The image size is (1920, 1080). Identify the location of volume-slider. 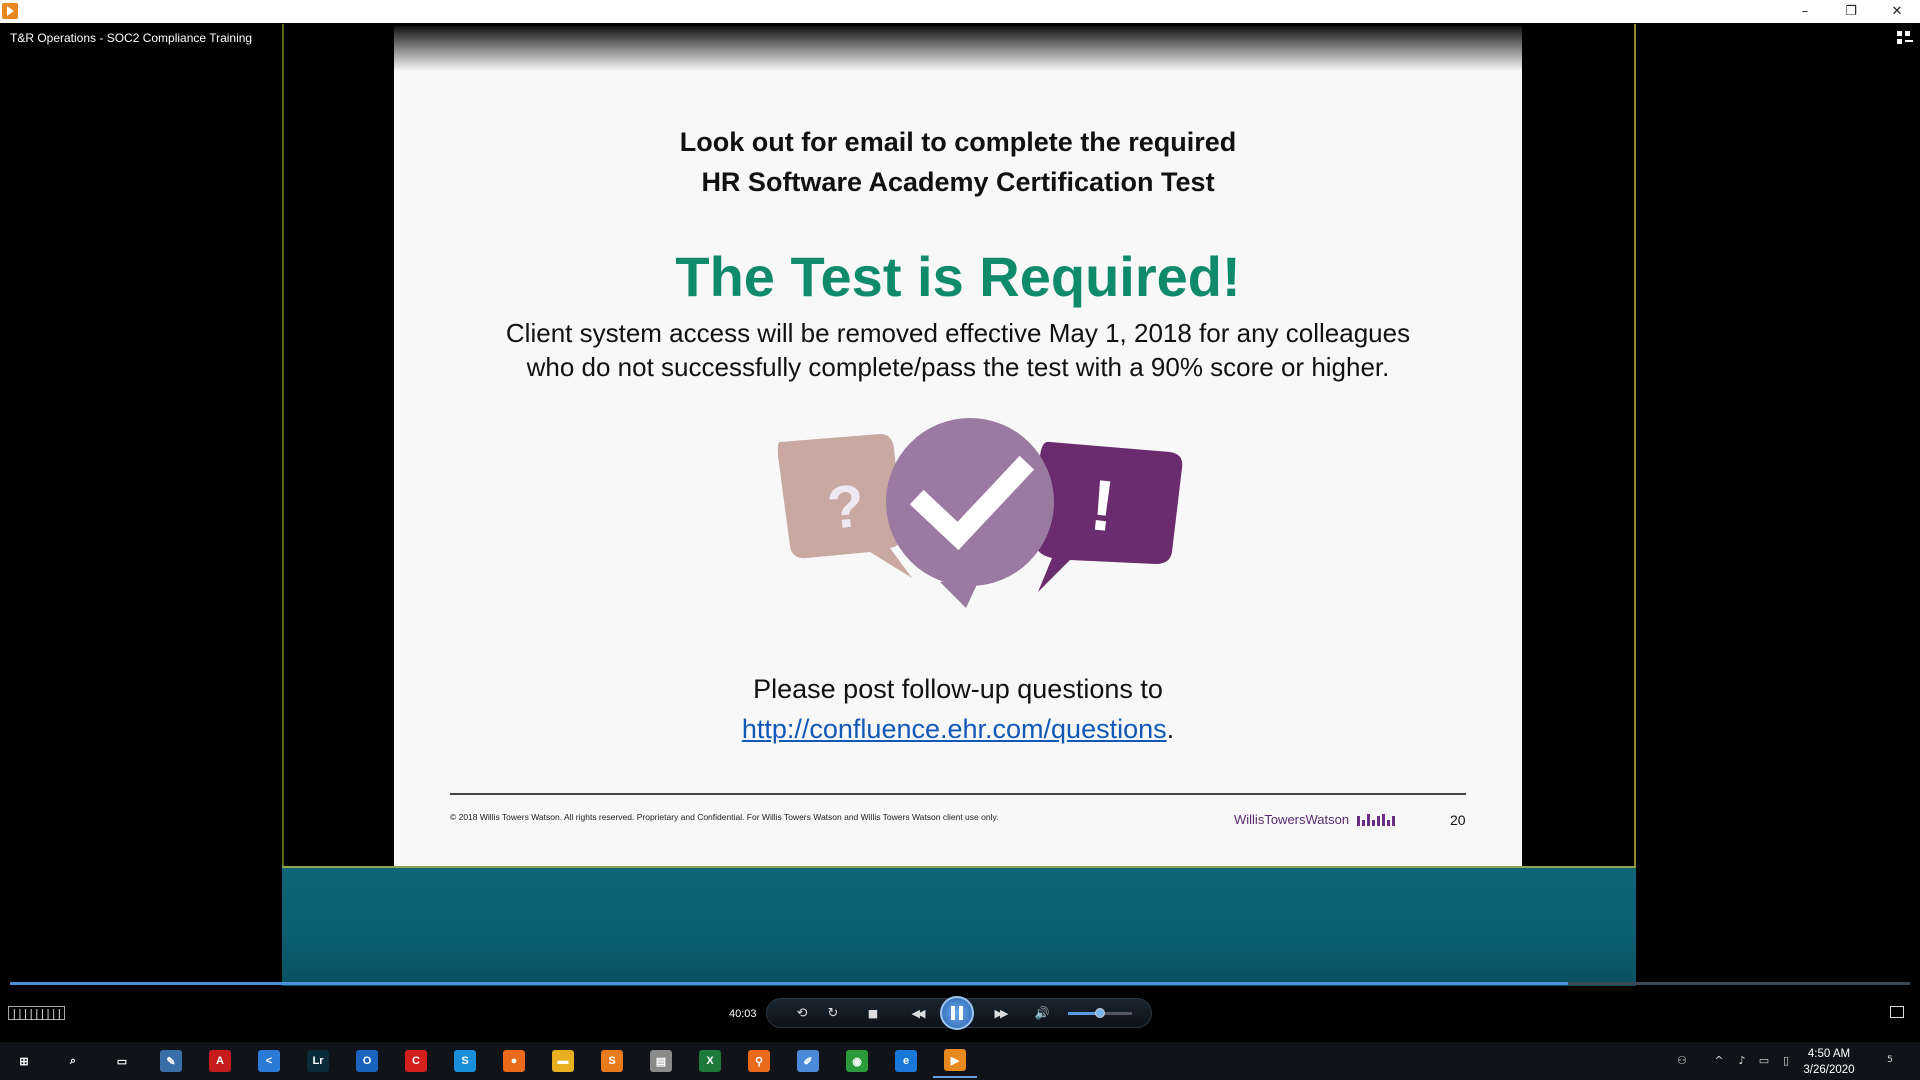
(1100, 1013).